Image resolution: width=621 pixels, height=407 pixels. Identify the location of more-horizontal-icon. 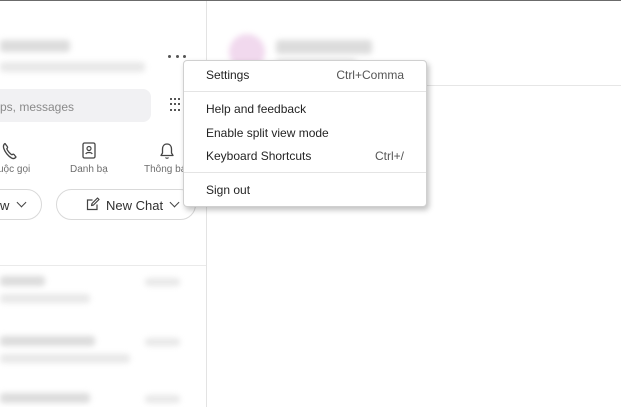
(169, 56).